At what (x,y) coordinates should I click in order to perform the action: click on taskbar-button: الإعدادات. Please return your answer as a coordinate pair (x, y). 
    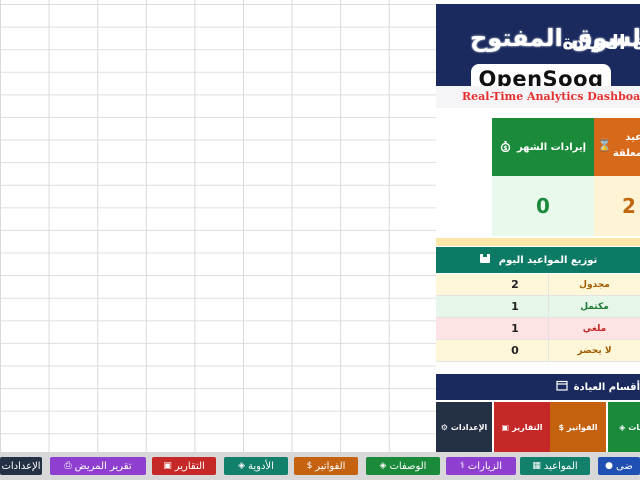
    Looking at the image, I should click on (21, 466).